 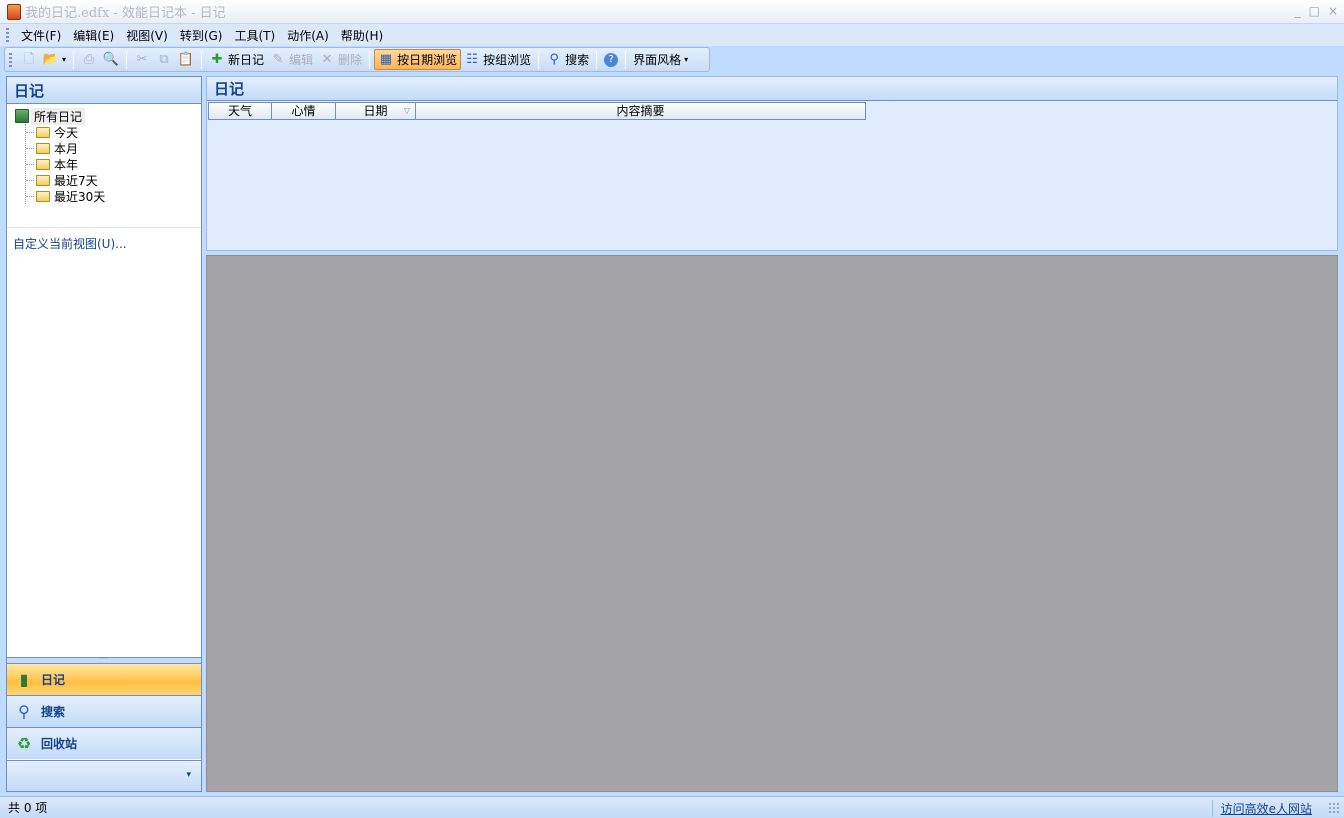 I want to click on column-header-date: 日期 ▽, so click(x=376, y=111).